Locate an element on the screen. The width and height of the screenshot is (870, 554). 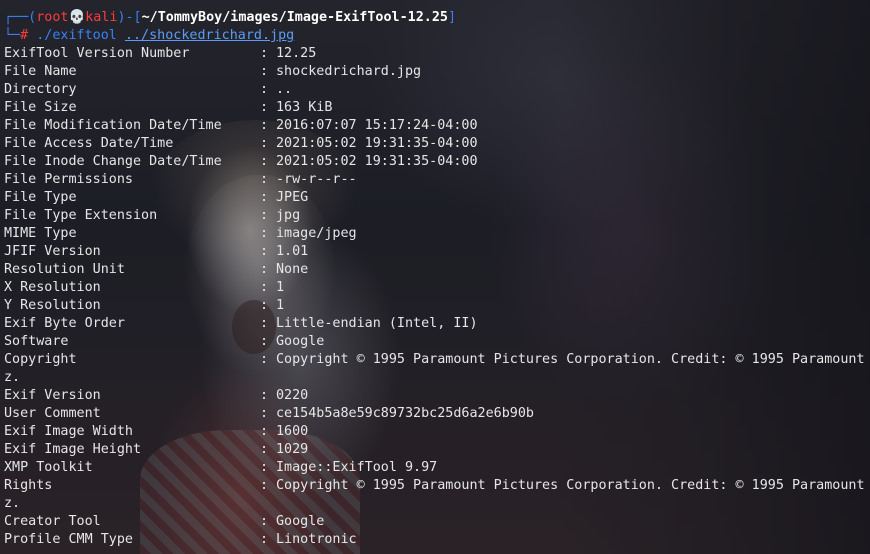
exif-row: Profile CMM Type: Linotronic is located at coordinates (437, 540).